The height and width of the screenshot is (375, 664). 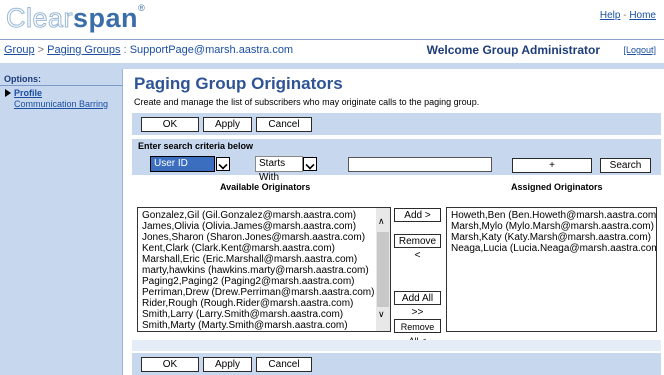 I want to click on header-links: Help - Home, so click(x=628, y=15).